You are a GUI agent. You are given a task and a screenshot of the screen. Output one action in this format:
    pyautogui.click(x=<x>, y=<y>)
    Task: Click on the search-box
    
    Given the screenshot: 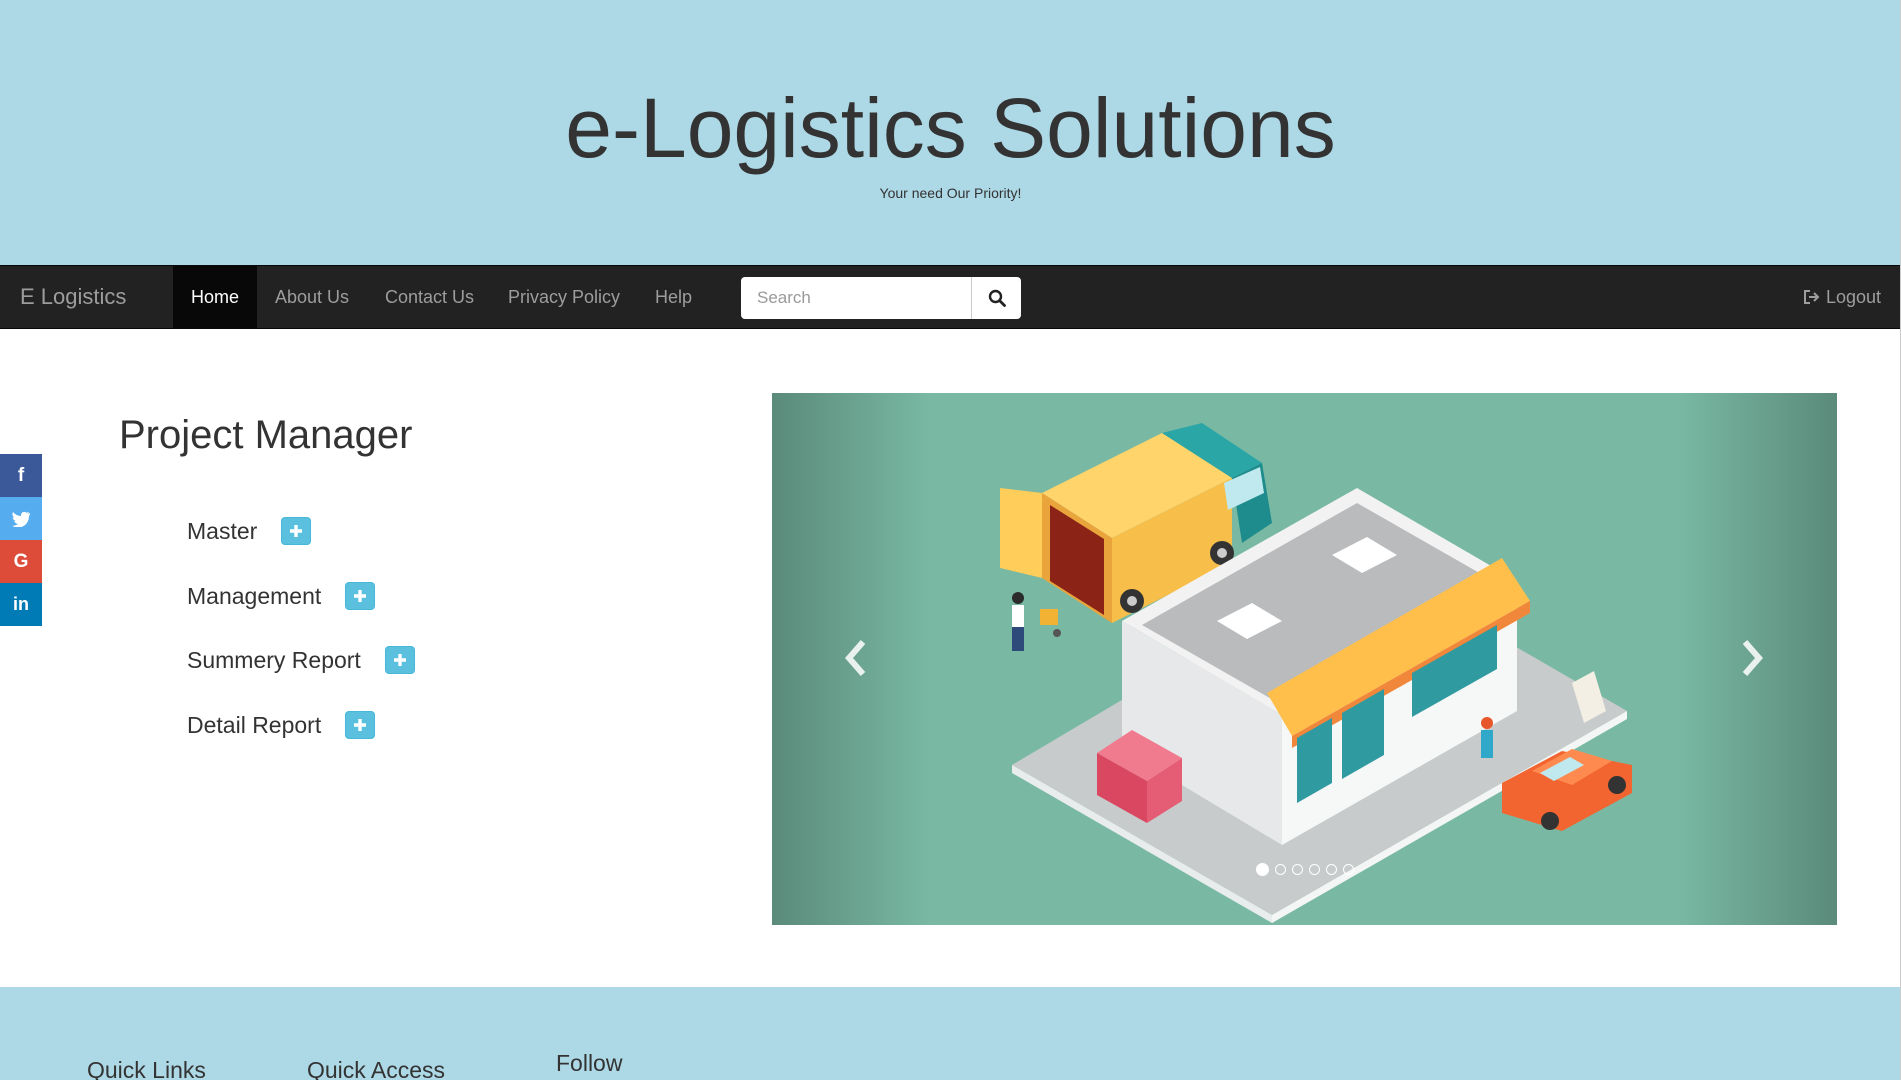 What is the action you would take?
    pyautogui.click(x=881, y=298)
    